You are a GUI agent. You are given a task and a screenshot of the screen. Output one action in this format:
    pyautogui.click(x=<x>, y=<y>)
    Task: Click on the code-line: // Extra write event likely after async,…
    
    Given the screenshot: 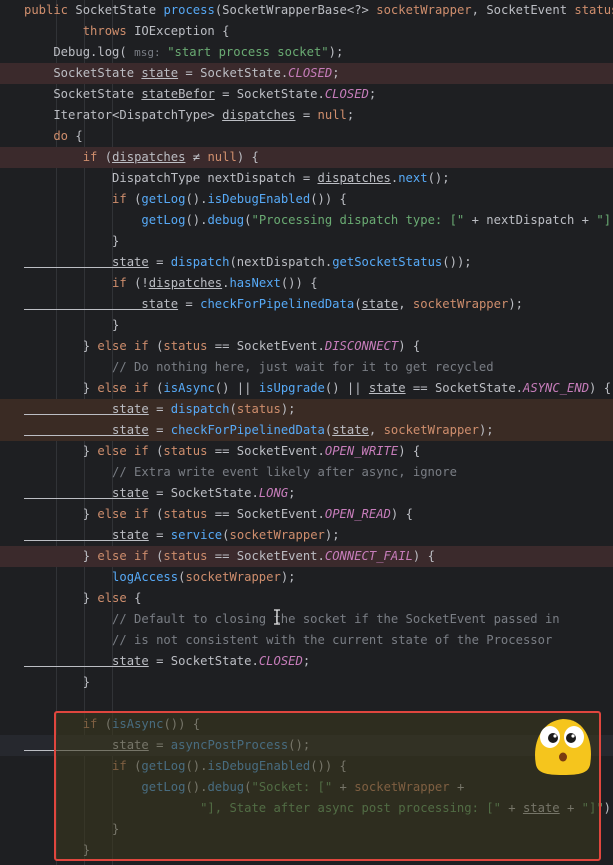 What is the action you would take?
    pyautogui.click(x=306, y=472)
    